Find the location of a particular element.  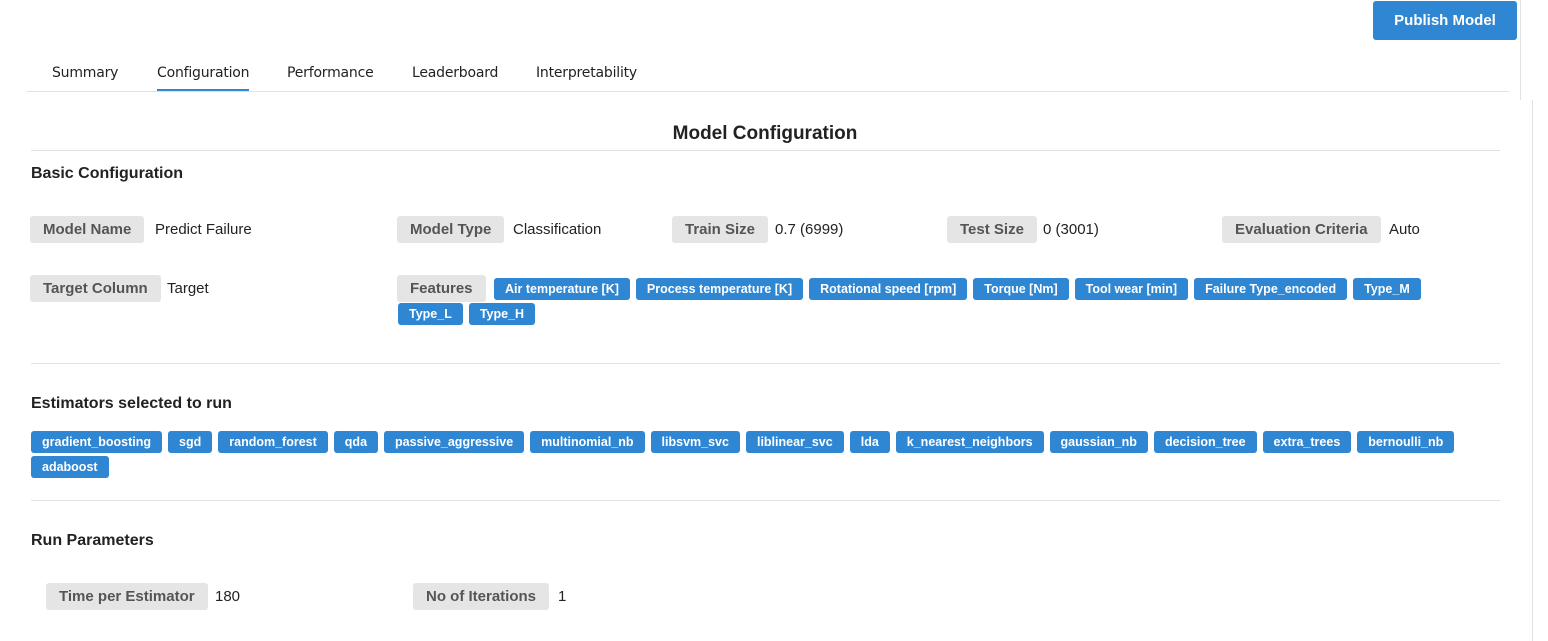

feature-tag: Air temperature [K] is located at coordinates (562, 289).